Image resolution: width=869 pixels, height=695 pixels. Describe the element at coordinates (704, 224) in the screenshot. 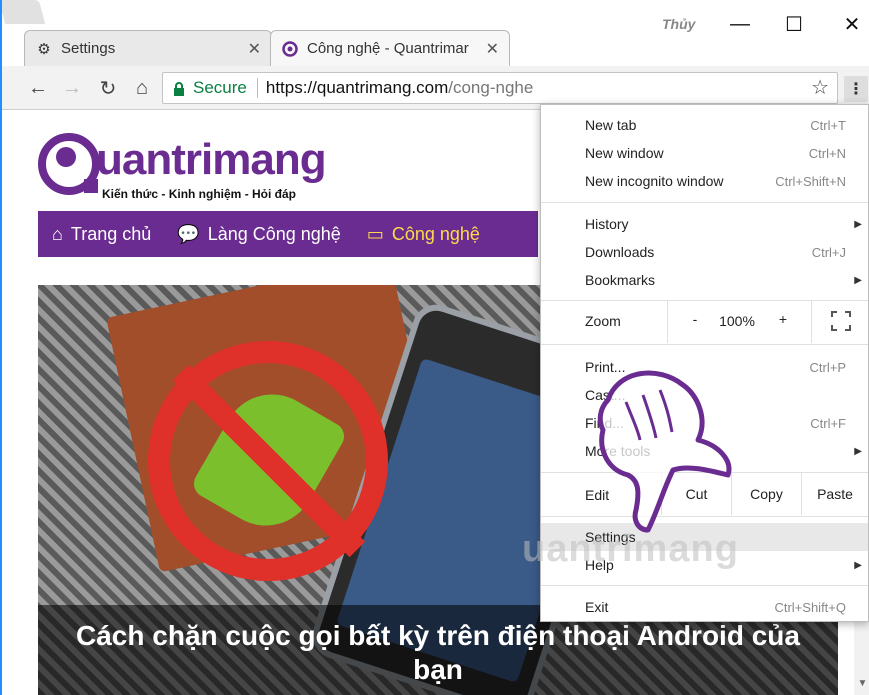

I see `menu-item-history: History ▶` at that location.